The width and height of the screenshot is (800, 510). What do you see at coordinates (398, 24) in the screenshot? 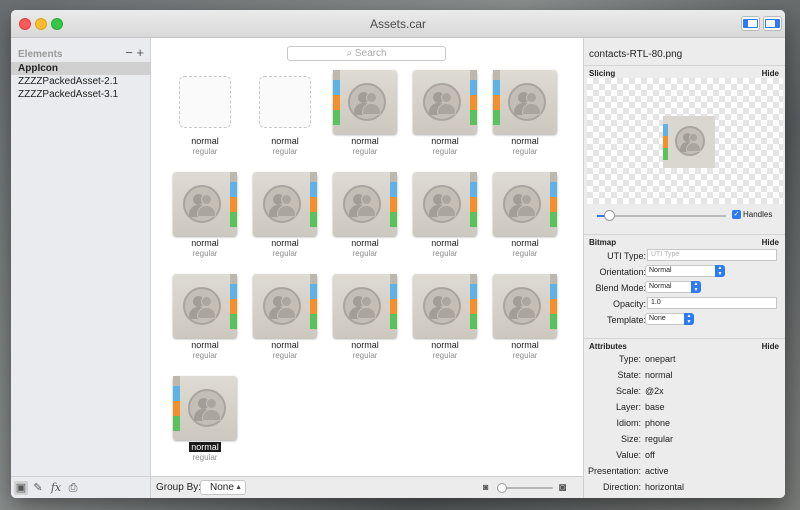
I see `title-bar: Assets.car` at bounding box center [398, 24].